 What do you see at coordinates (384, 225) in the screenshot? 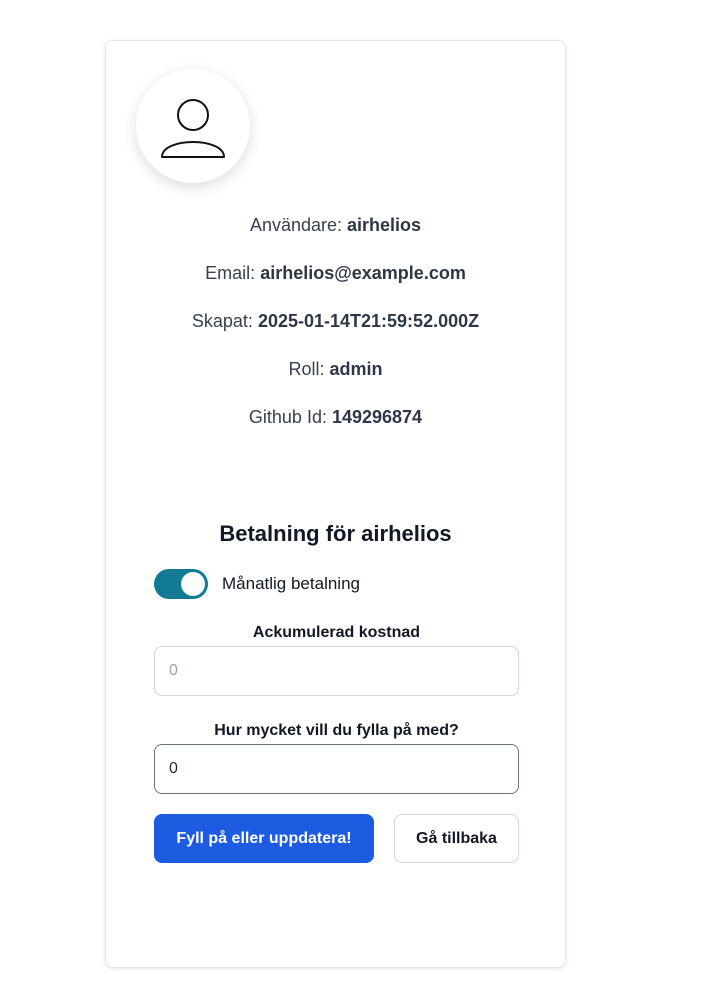
I see `user-value: airhelios` at bounding box center [384, 225].